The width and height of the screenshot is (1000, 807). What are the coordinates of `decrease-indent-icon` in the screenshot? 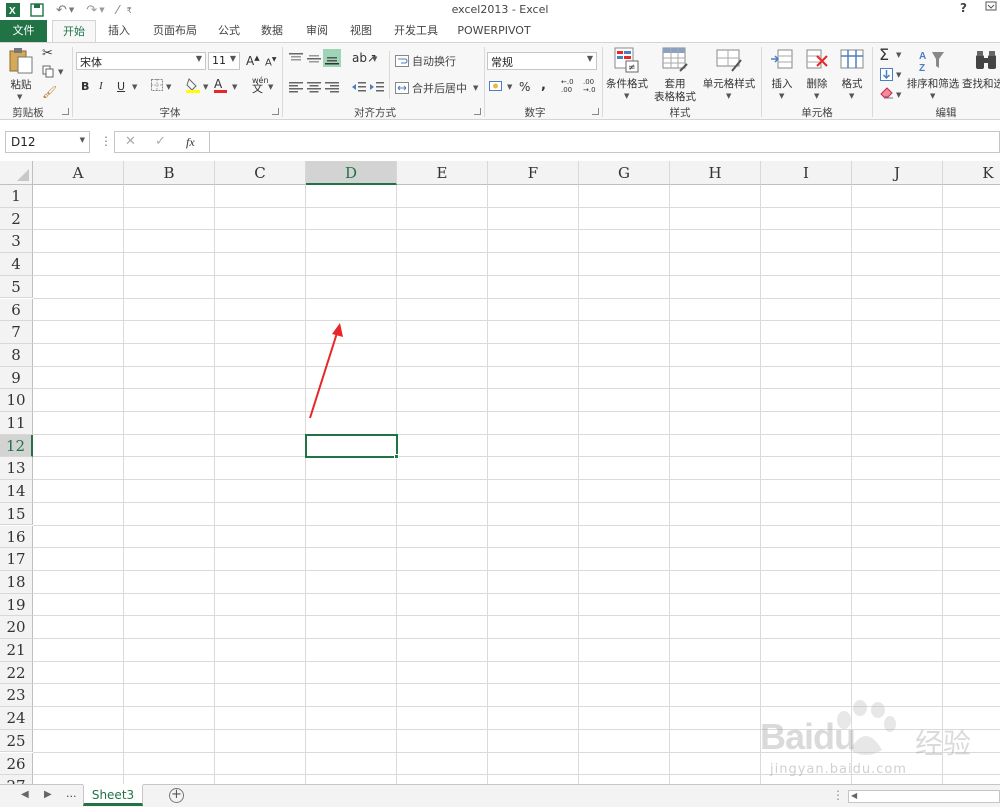 It's located at (359, 88).